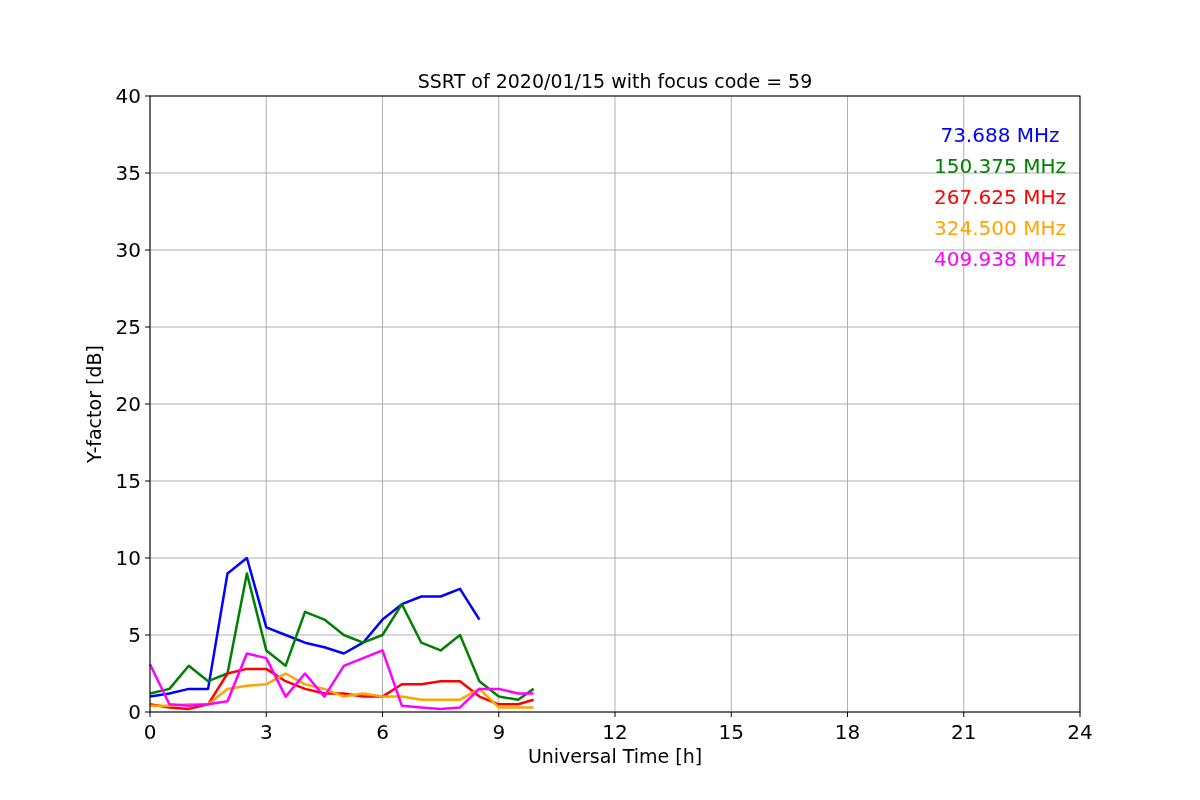  Describe the element at coordinates (1000, 135) in the screenshot. I see `legend-label: 73.688 MHz` at that location.